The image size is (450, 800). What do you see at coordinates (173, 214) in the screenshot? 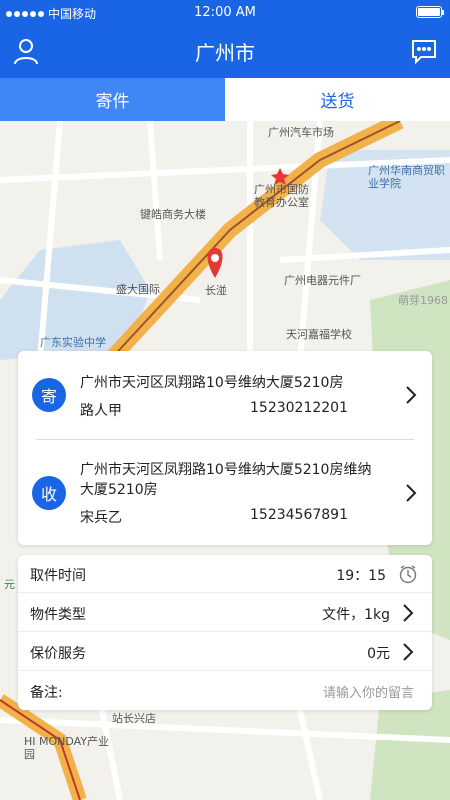
I see `map-label: 键皓商务大楼` at bounding box center [173, 214].